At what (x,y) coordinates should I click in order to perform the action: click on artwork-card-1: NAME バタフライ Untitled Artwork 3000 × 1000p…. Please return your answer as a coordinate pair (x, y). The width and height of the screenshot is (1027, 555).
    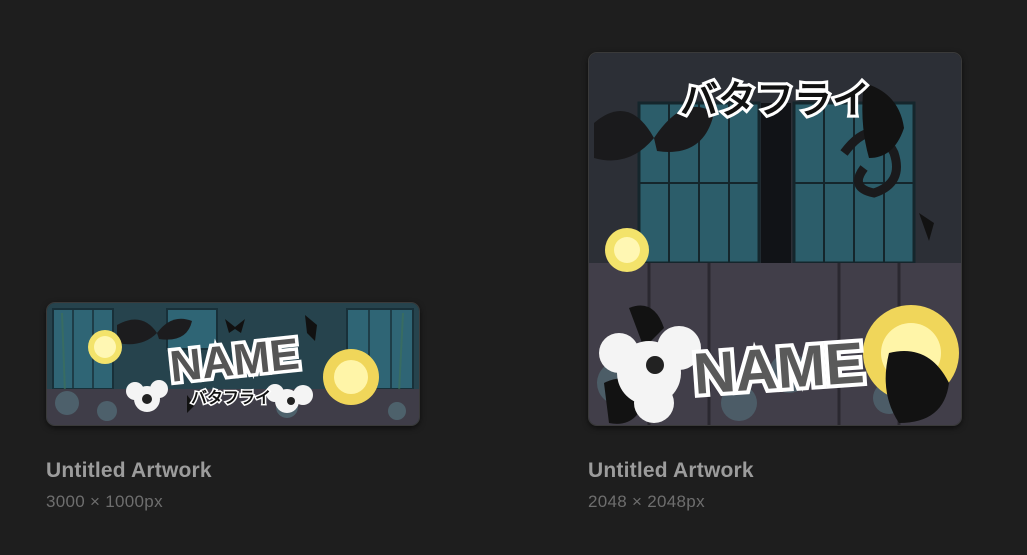
    Looking at the image, I should click on (233, 412).